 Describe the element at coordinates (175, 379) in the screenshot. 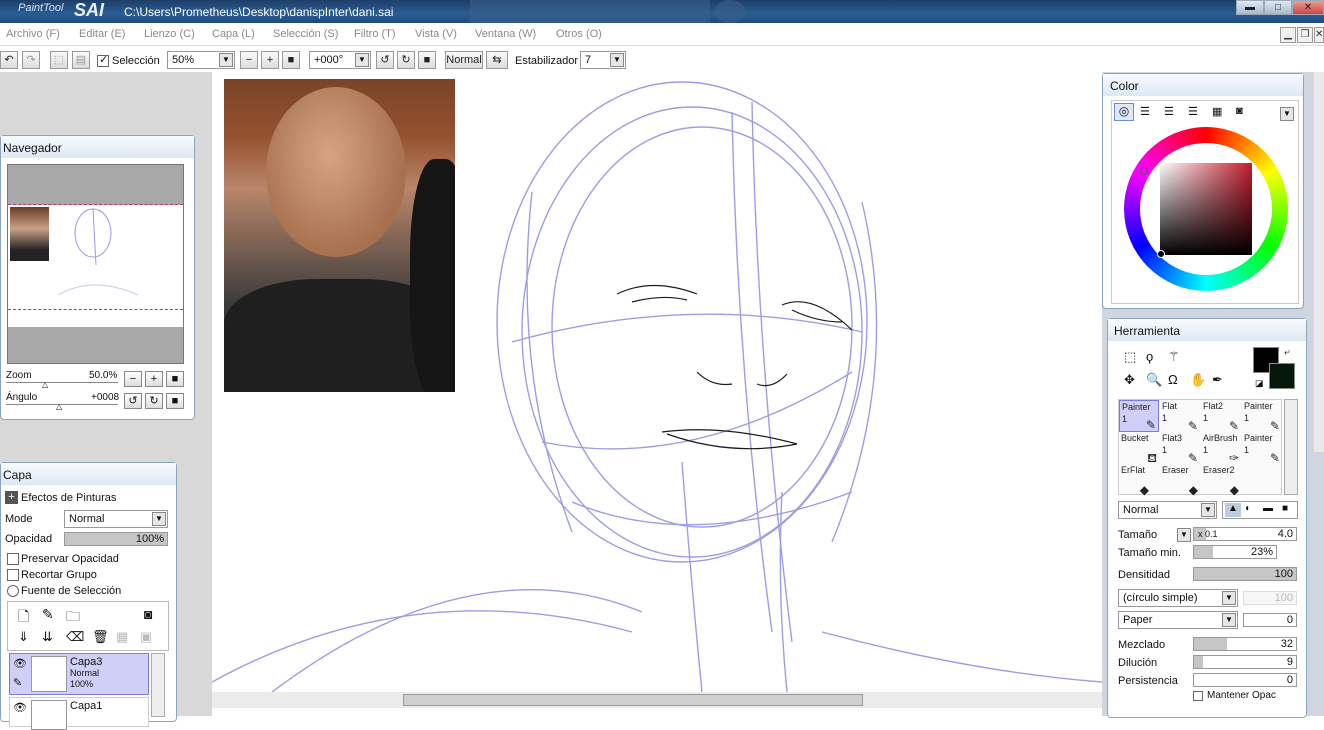

I see `nav-zoom-reset-button: ■` at that location.